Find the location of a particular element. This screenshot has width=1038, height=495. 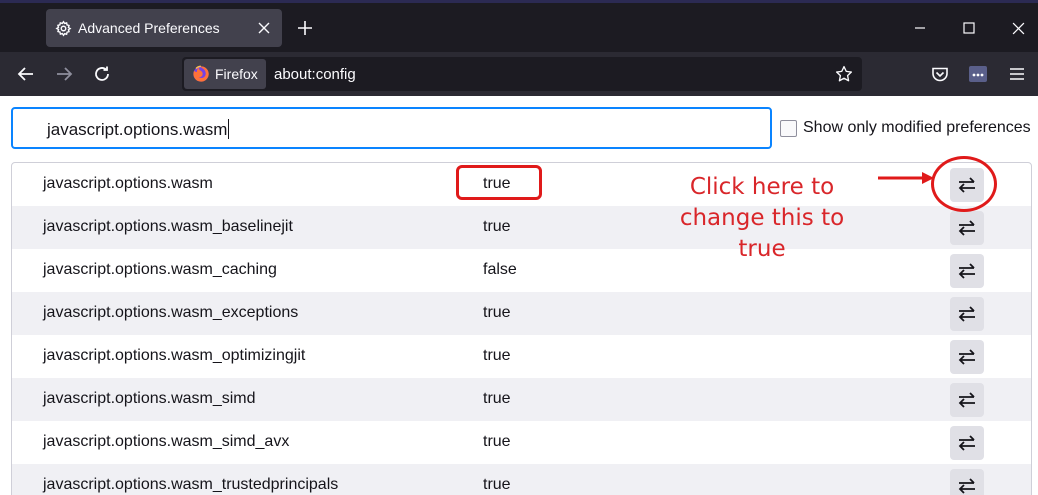

site-identity-button: Firefox is located at coordinates (225, 74).